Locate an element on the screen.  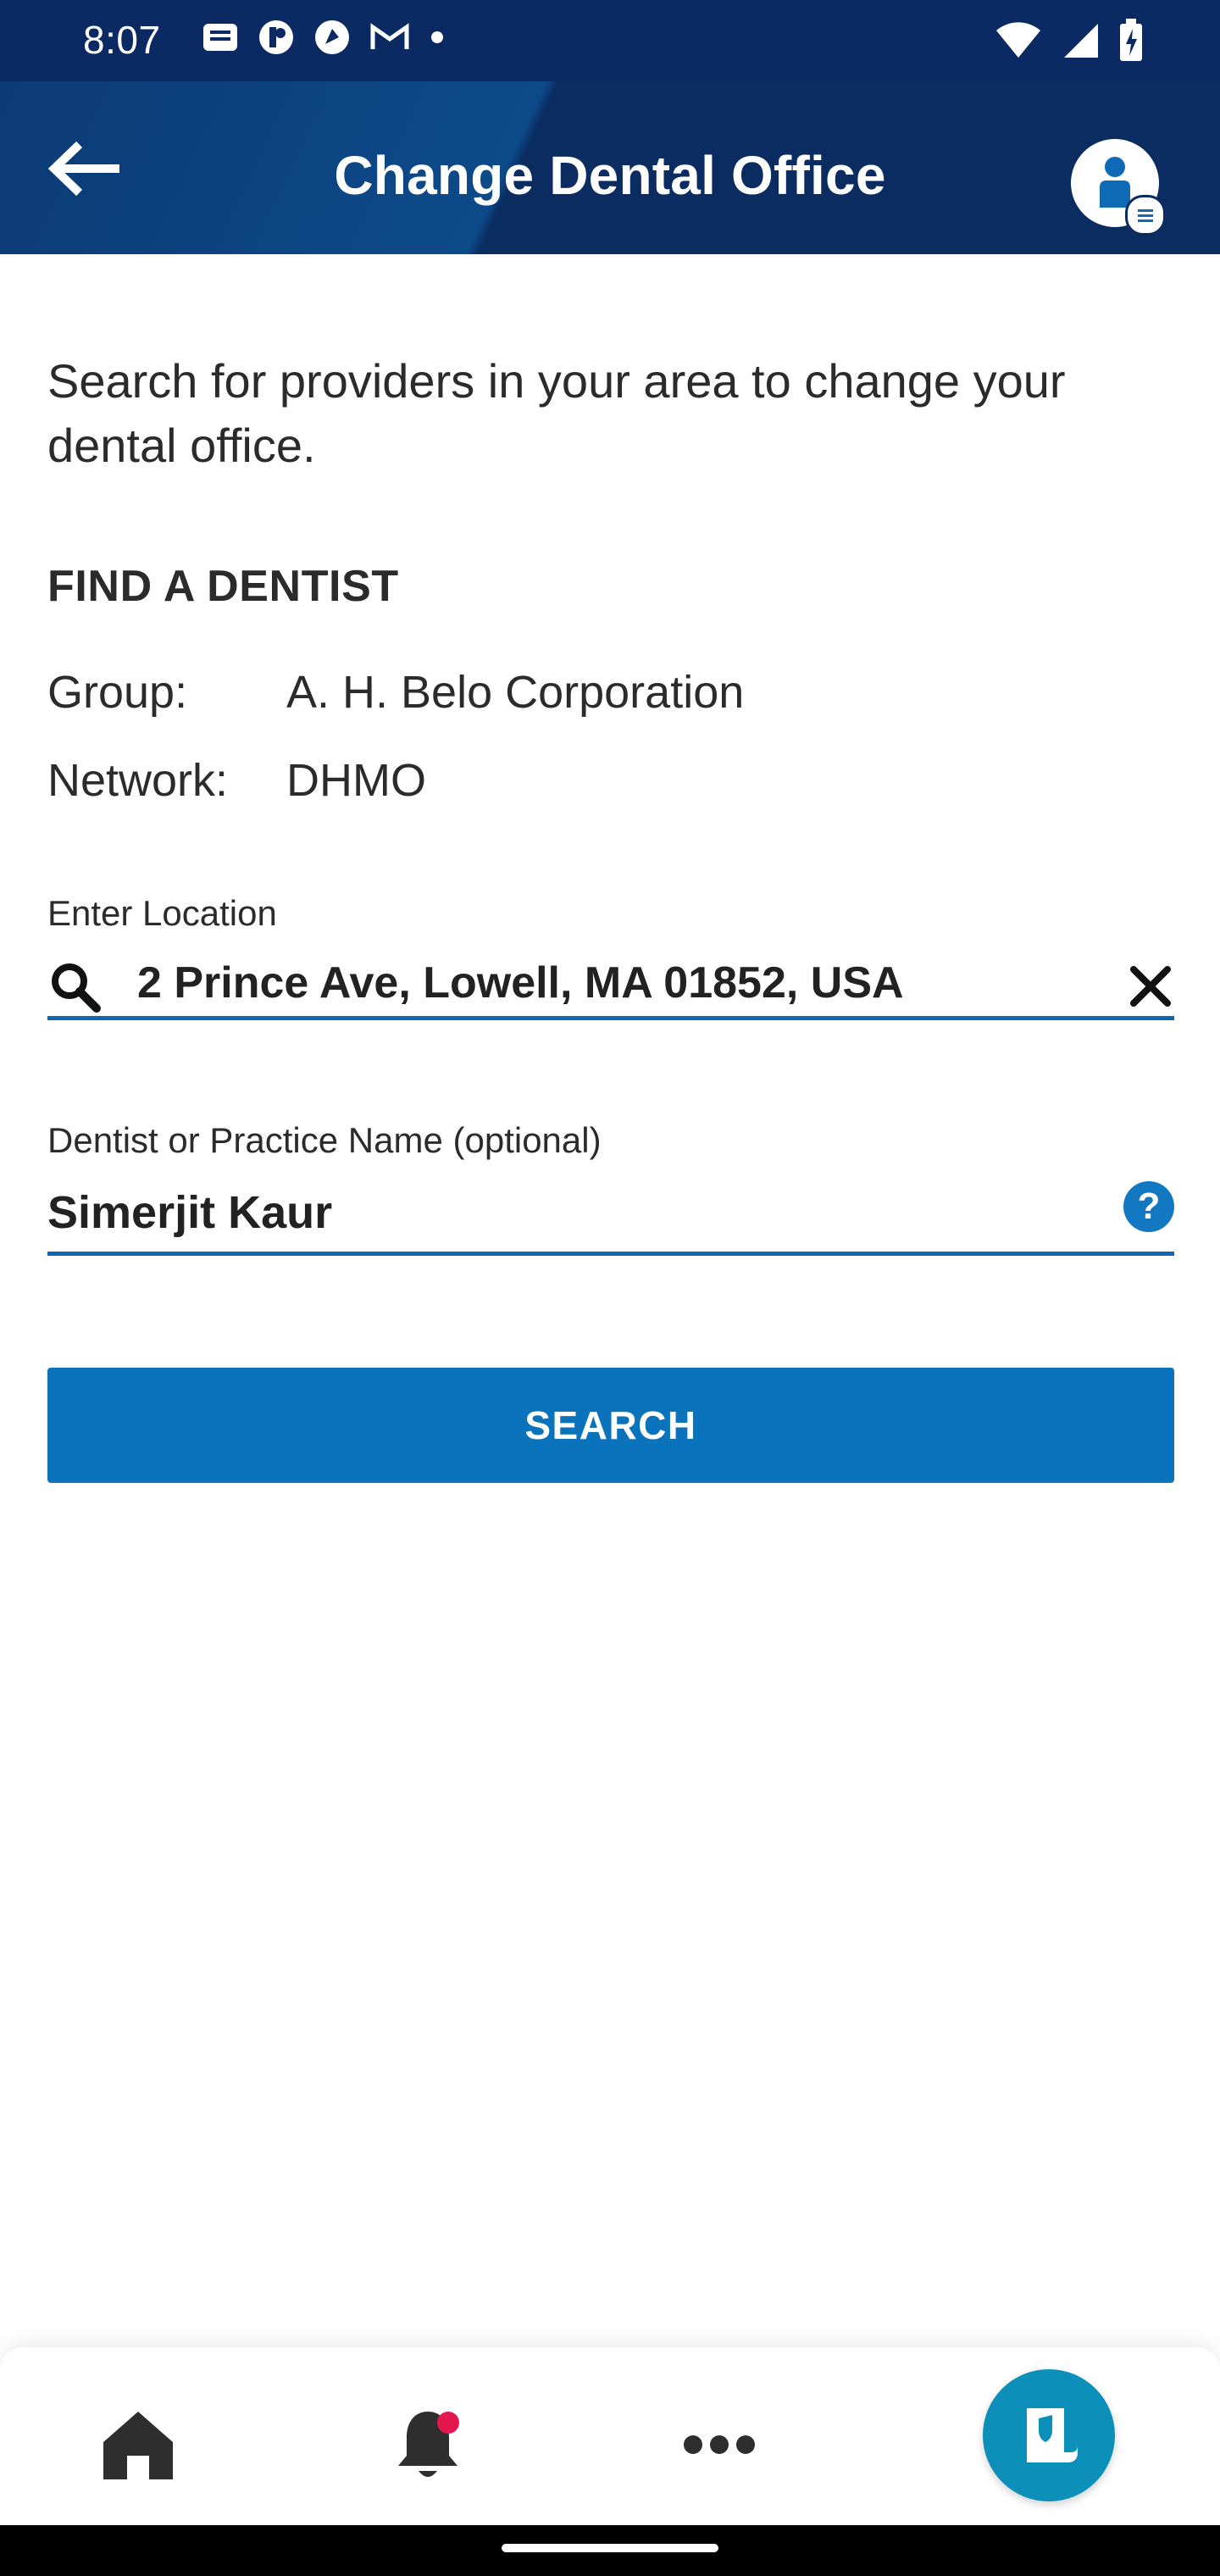
signal-icon is located at coordinates (1081, 41).